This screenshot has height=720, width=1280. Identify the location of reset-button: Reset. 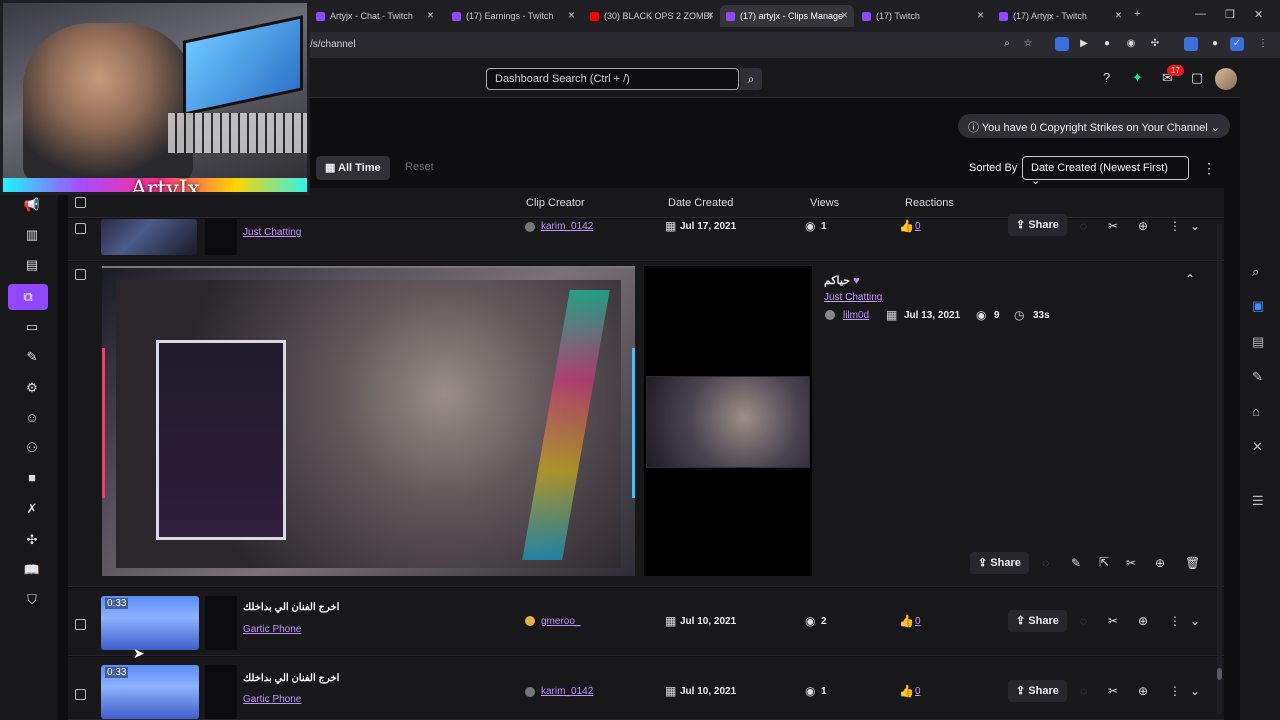
(419, 168).